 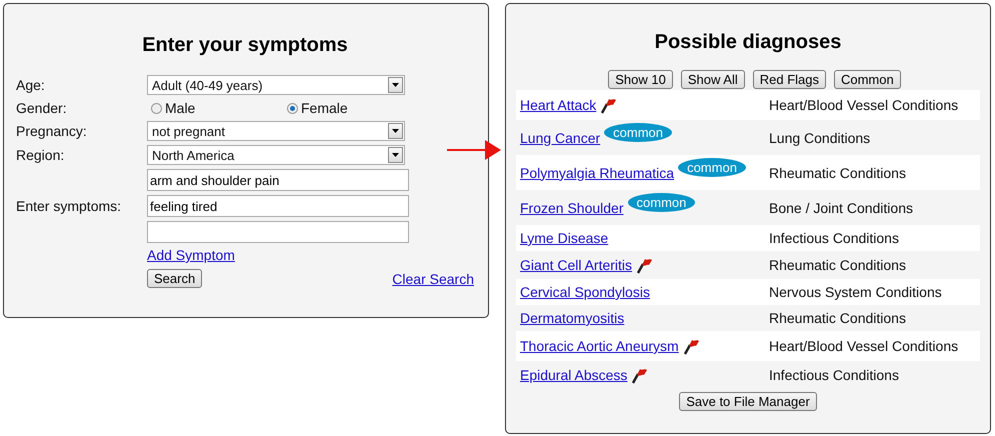 I want to click on field-label: Region:, so click(x=41, y=155).